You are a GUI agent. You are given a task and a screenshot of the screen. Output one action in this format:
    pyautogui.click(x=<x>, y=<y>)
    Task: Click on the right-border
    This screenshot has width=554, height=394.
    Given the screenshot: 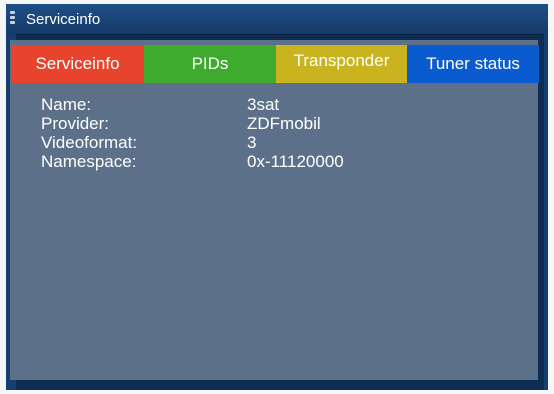 What is the action you would take?
    pyautogui.click(x=546, y=212)
    